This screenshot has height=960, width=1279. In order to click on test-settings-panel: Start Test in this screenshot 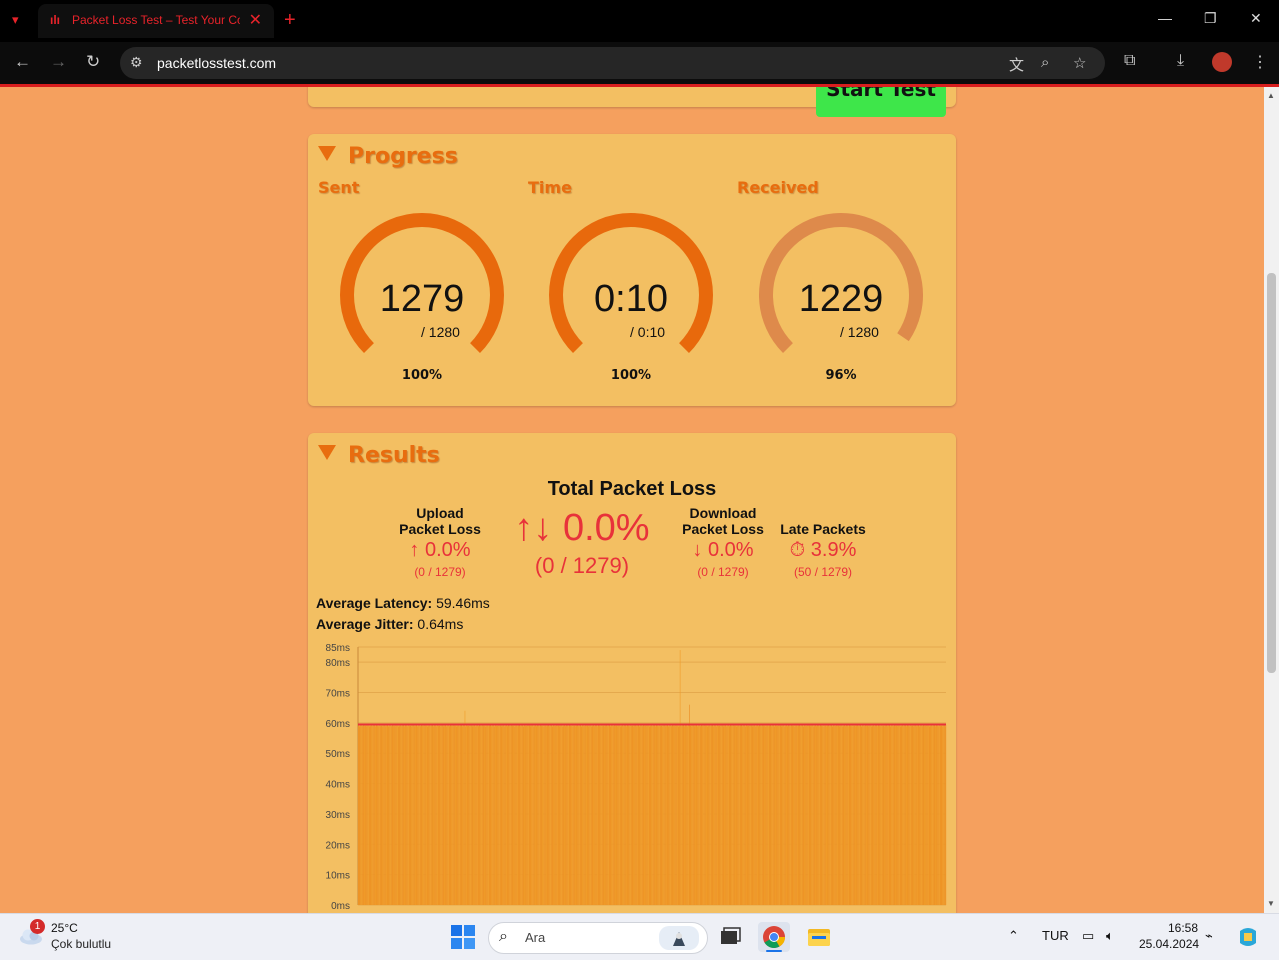, I will do `click(632, 102)`.